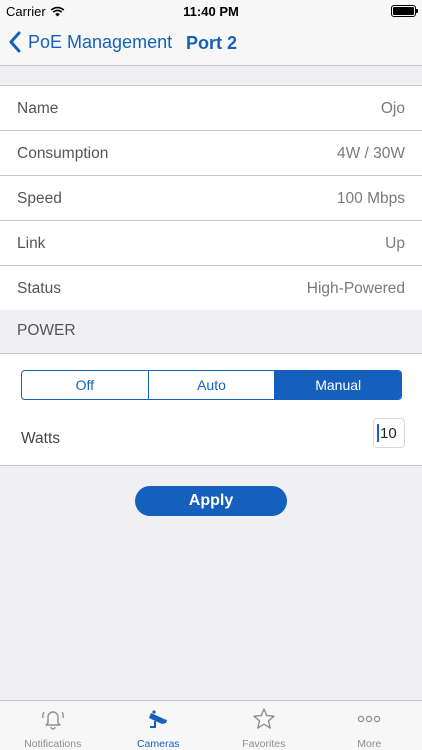 Image resolution: width=422 pixels, height=750 pixels. I want to click on segment-auto: Auto, so click(212, 385).